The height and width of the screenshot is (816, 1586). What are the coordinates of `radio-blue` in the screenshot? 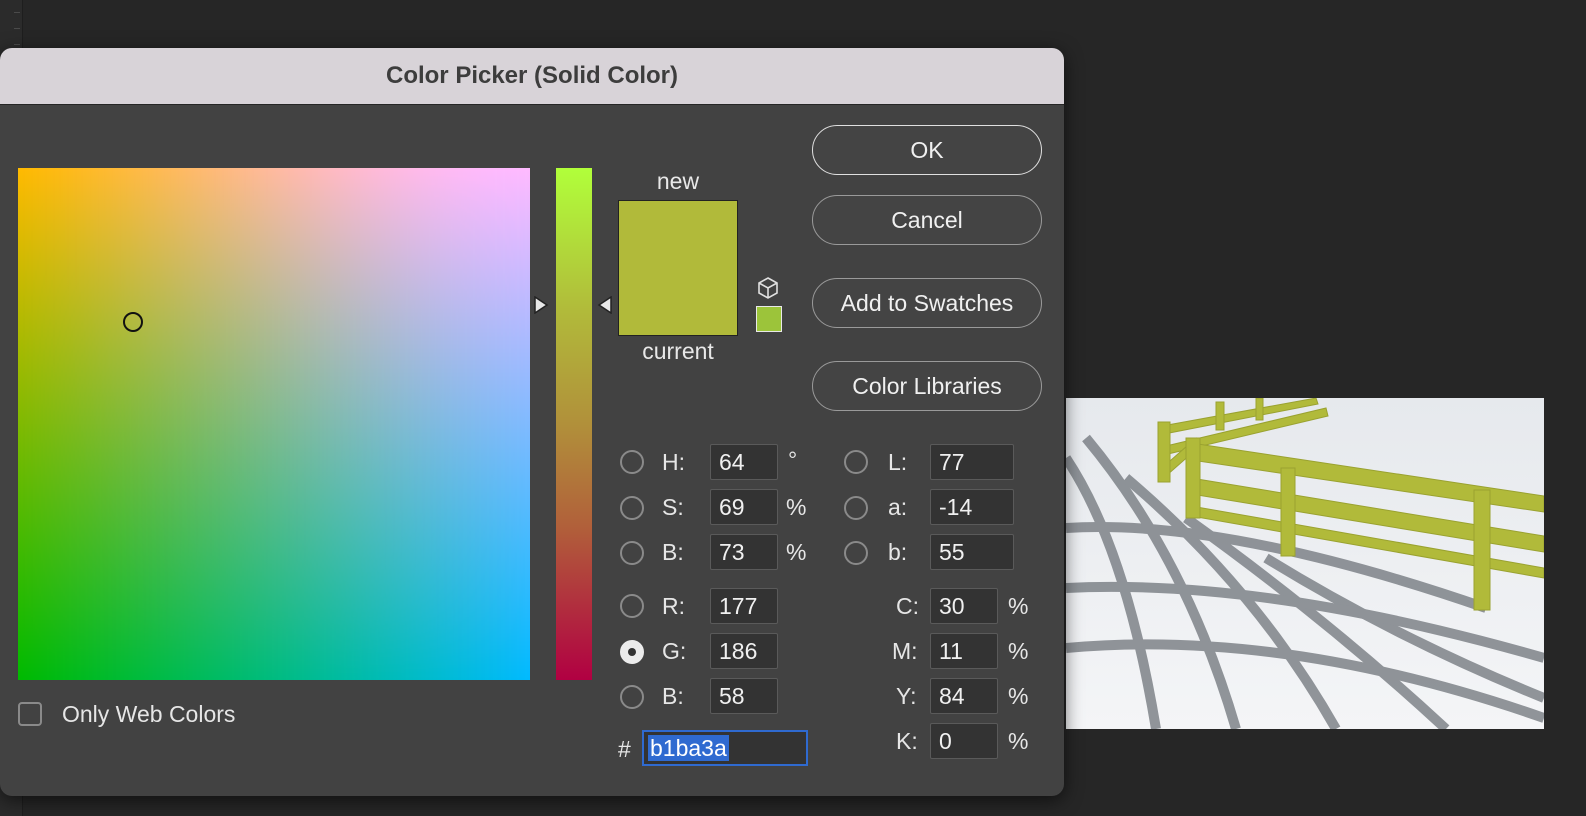 It's located at (632, 697).